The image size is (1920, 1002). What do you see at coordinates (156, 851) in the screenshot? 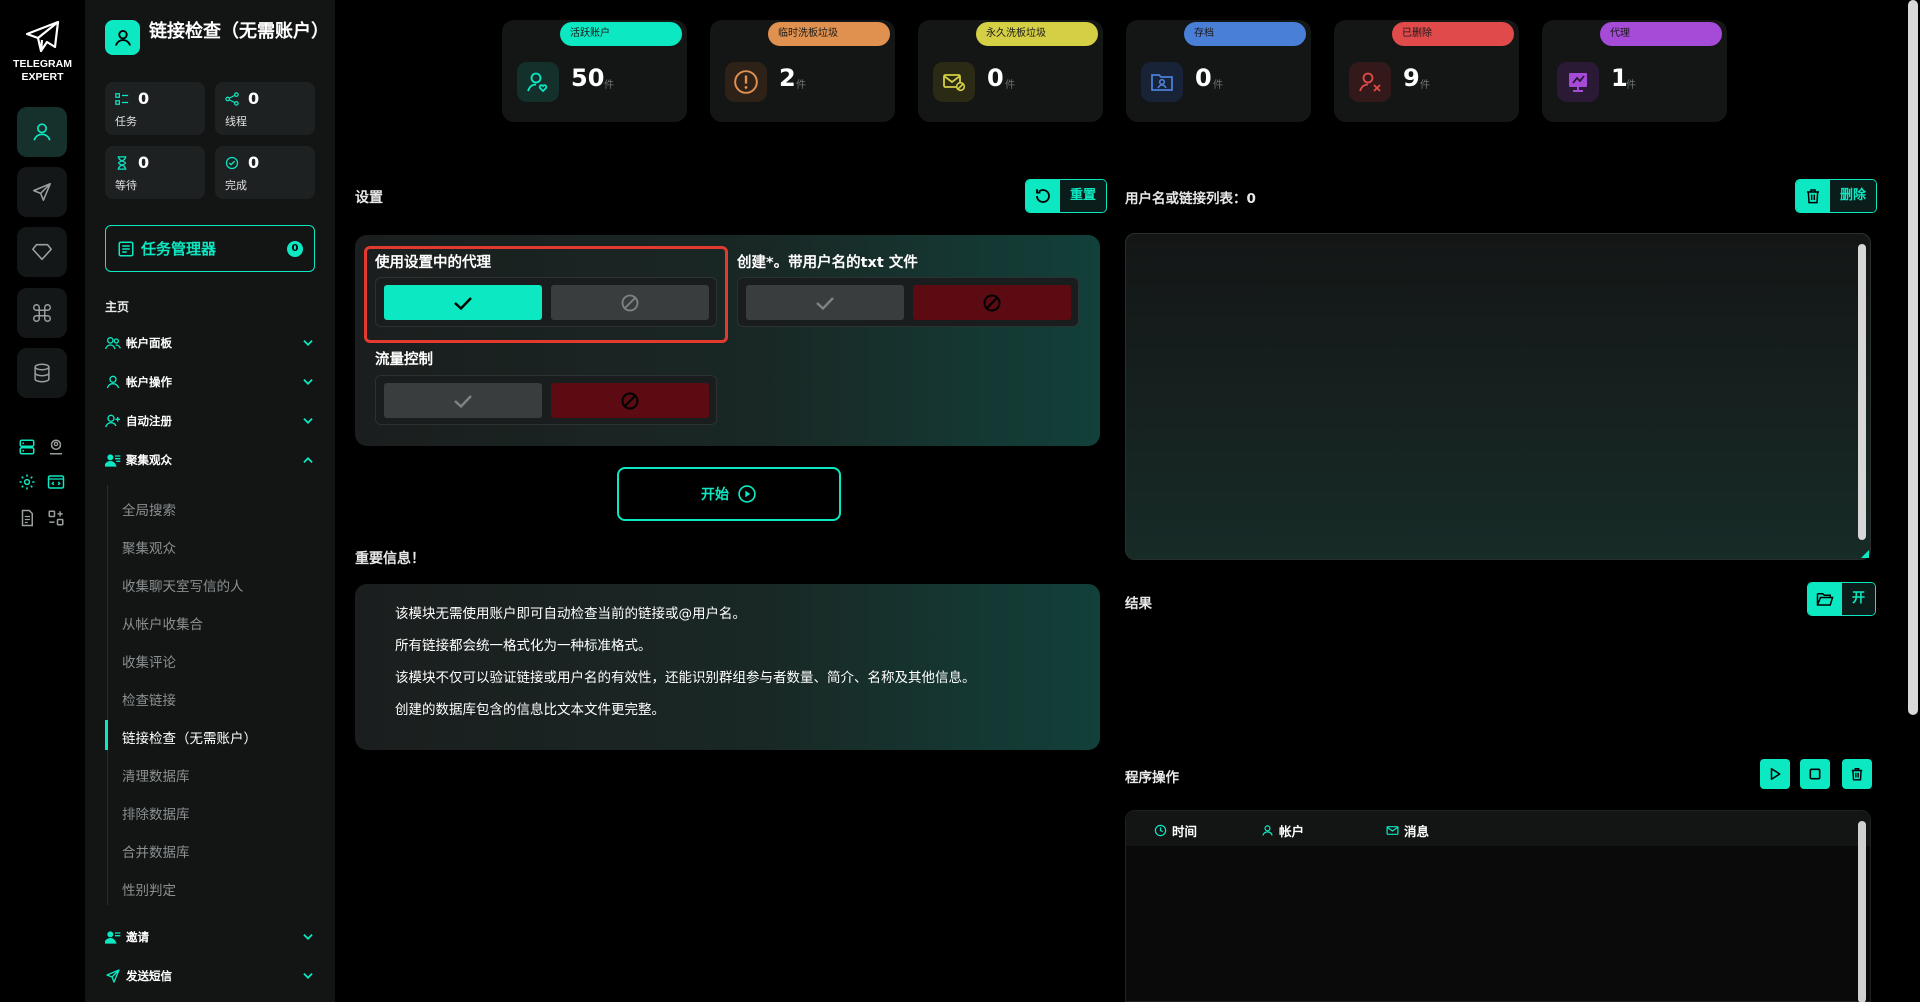
I see `sub-item-merge-database: 合并数据库` at bounding box center [156, 851].